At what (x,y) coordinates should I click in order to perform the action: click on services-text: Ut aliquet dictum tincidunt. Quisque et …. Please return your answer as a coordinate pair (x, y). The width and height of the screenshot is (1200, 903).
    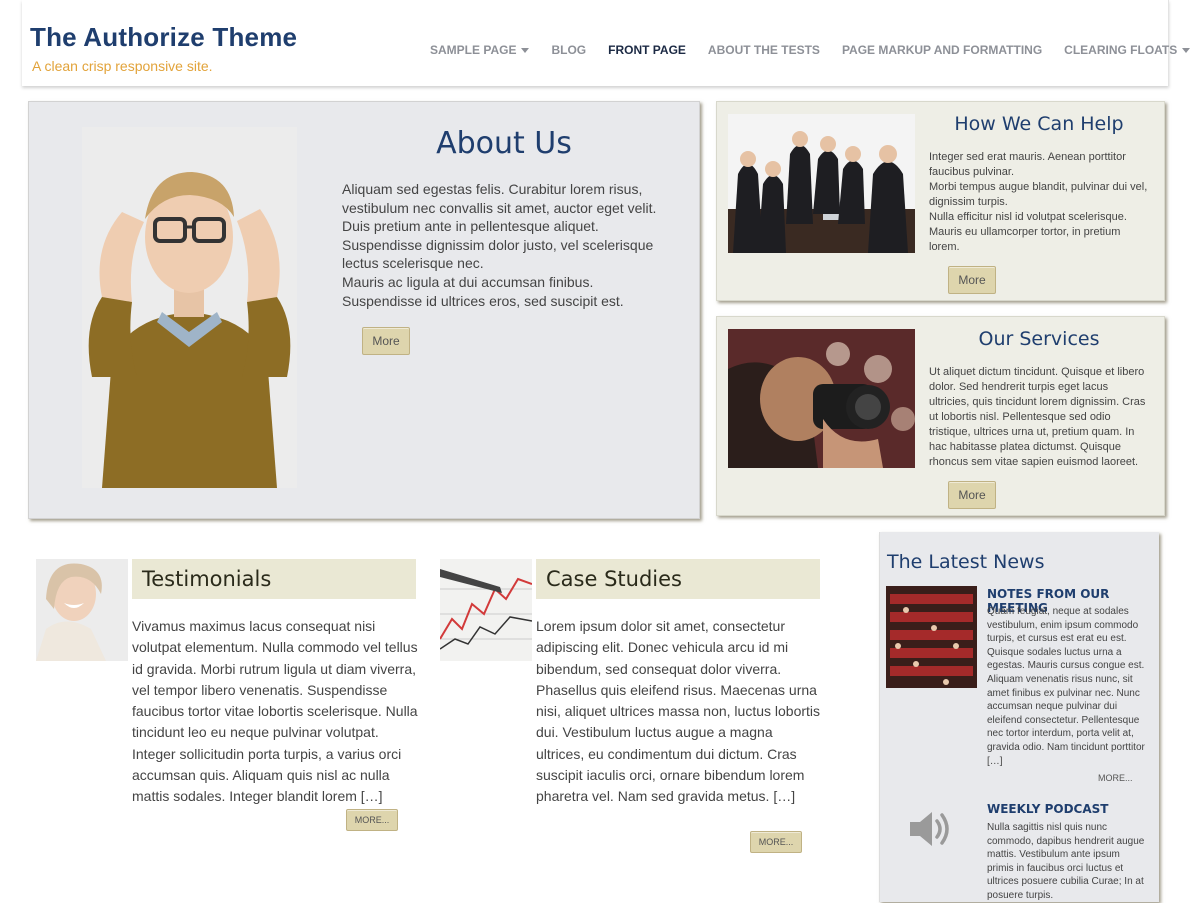
    Looking at the image, I should click on (1040, 417).